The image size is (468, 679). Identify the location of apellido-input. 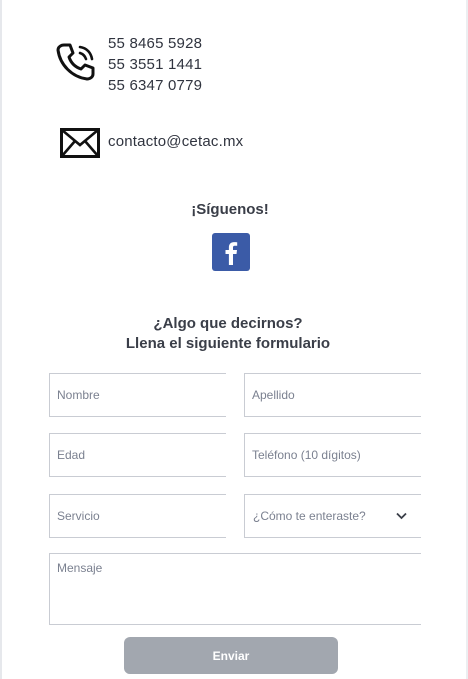
(333, 395).